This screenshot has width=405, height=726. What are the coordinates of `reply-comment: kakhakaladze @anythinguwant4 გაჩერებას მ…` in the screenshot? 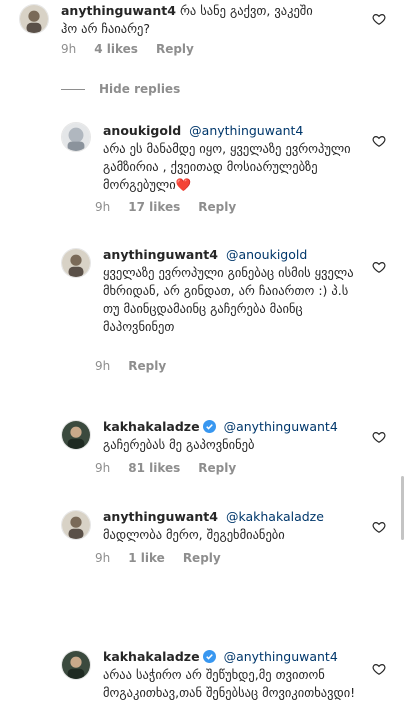 It's located at (202, 448).